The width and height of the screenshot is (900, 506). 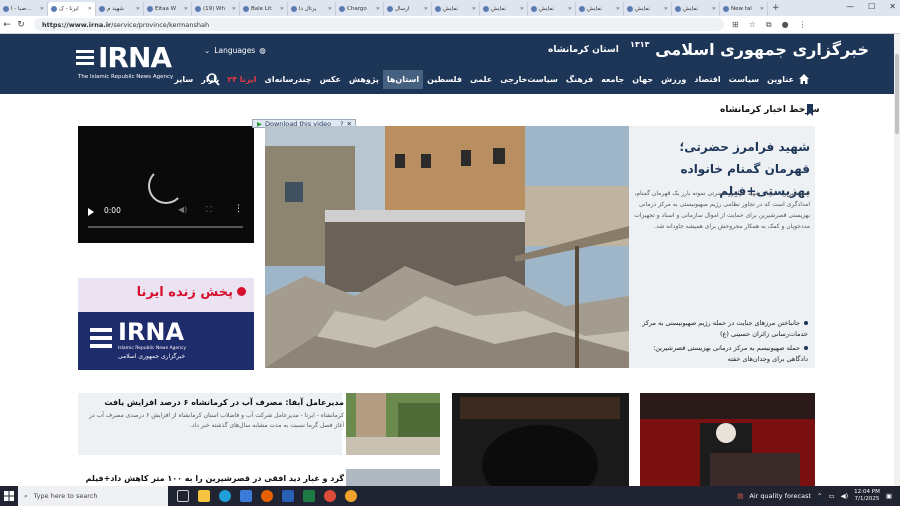 I want to click on video-player: 0:00 ◀) ⛶ ⋮, so click(x=166, y=184).